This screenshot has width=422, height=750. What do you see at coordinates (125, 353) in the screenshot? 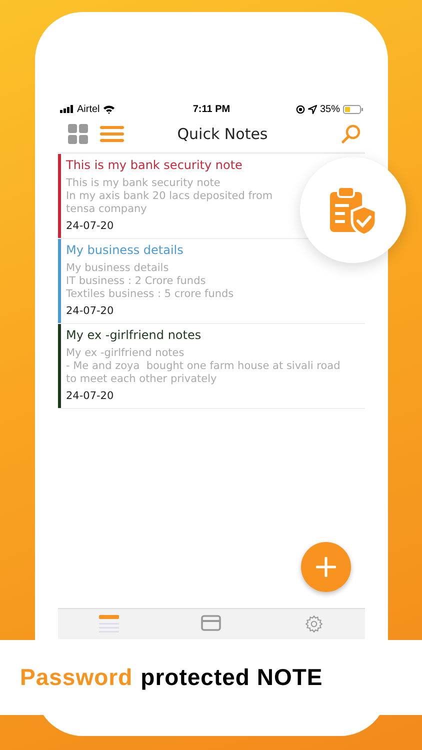
I see `note-text: My ex -girlfriend notes` at bounding box center [125, 353].